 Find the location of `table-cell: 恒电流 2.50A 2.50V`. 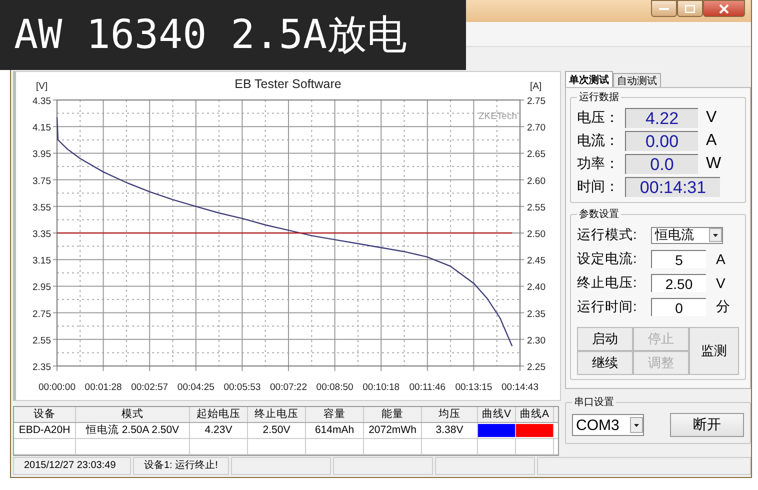

table-cell: 恒电流 2.50A 2.50V is located at coordinates (133, 430).